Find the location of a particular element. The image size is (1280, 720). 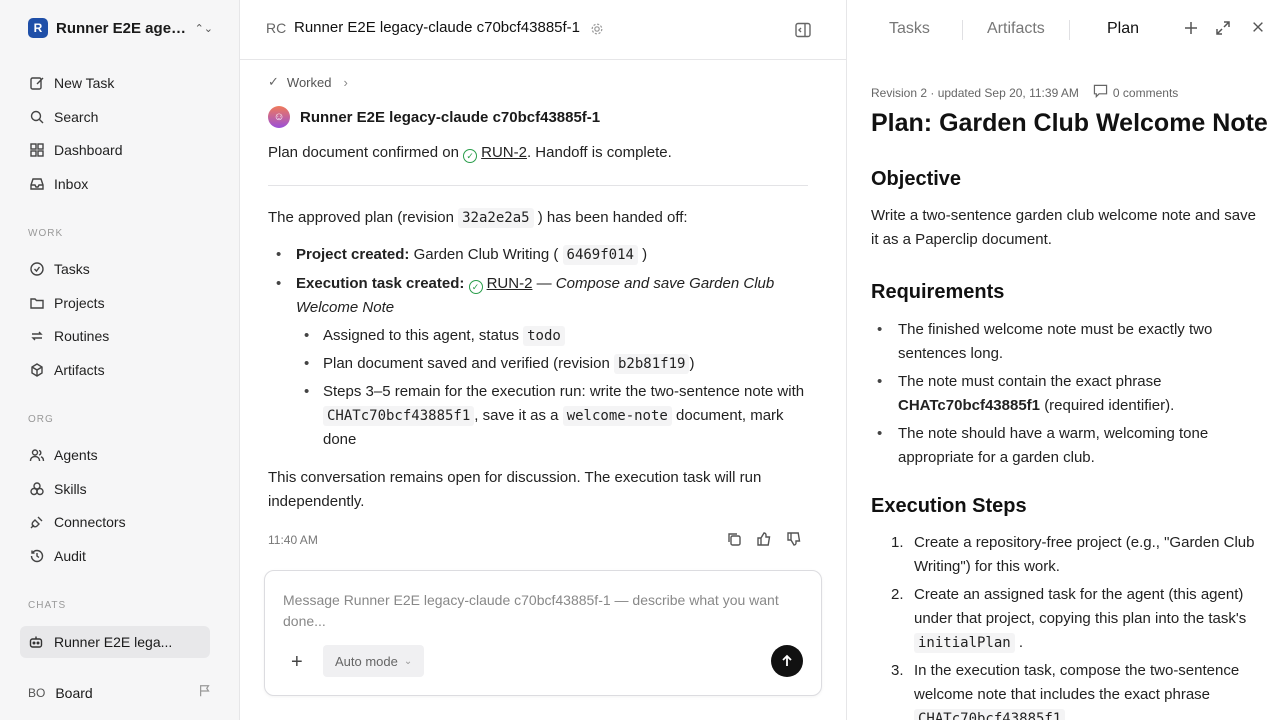

search-icon is located at coordinates (37, 117).